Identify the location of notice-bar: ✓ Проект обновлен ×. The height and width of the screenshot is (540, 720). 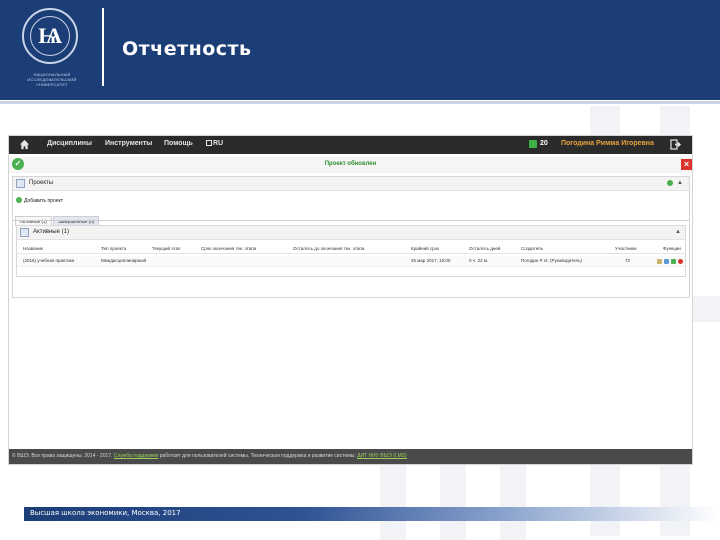
(350, 165).